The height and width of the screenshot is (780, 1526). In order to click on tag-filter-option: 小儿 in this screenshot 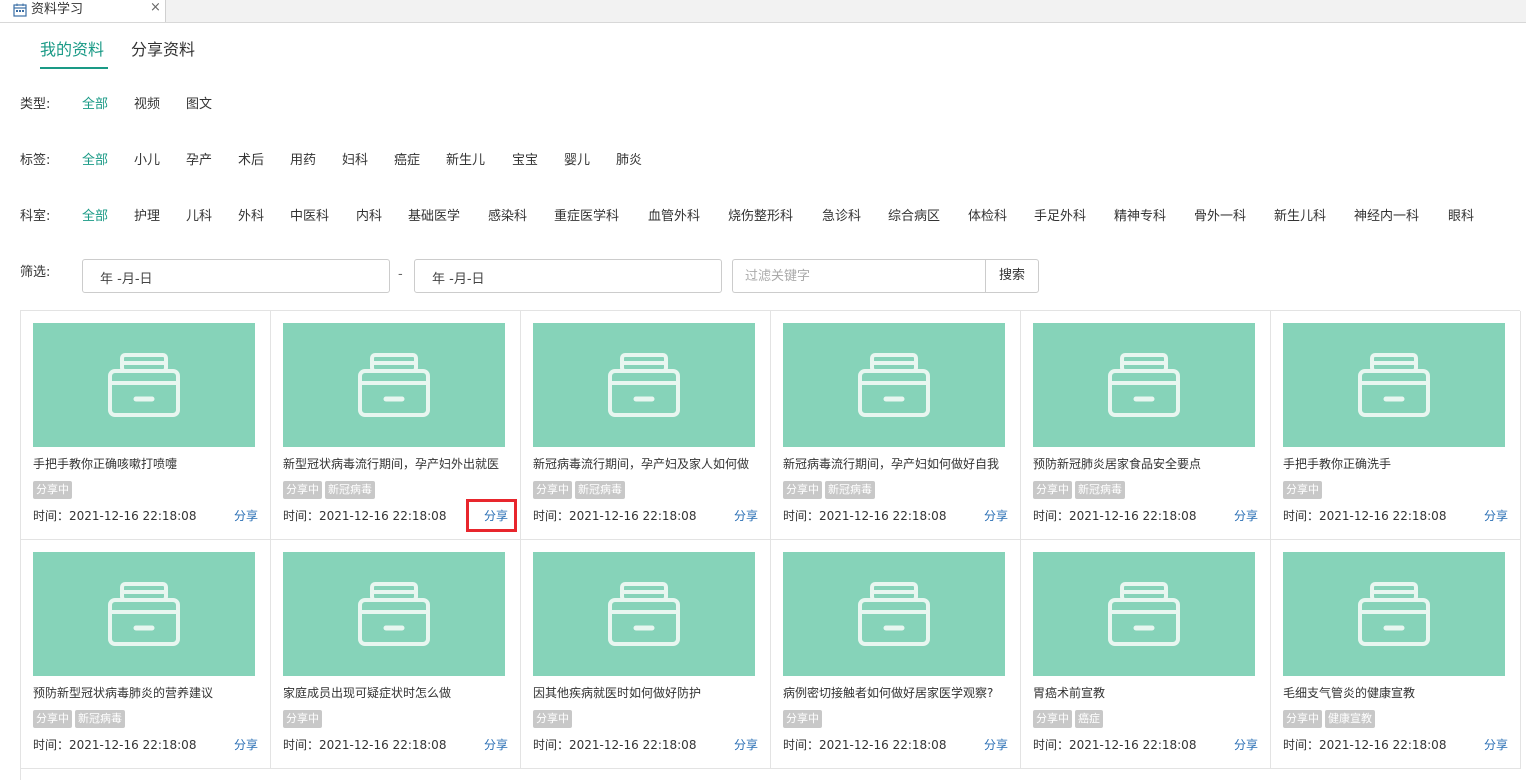, I will do `click(147, 158)`.